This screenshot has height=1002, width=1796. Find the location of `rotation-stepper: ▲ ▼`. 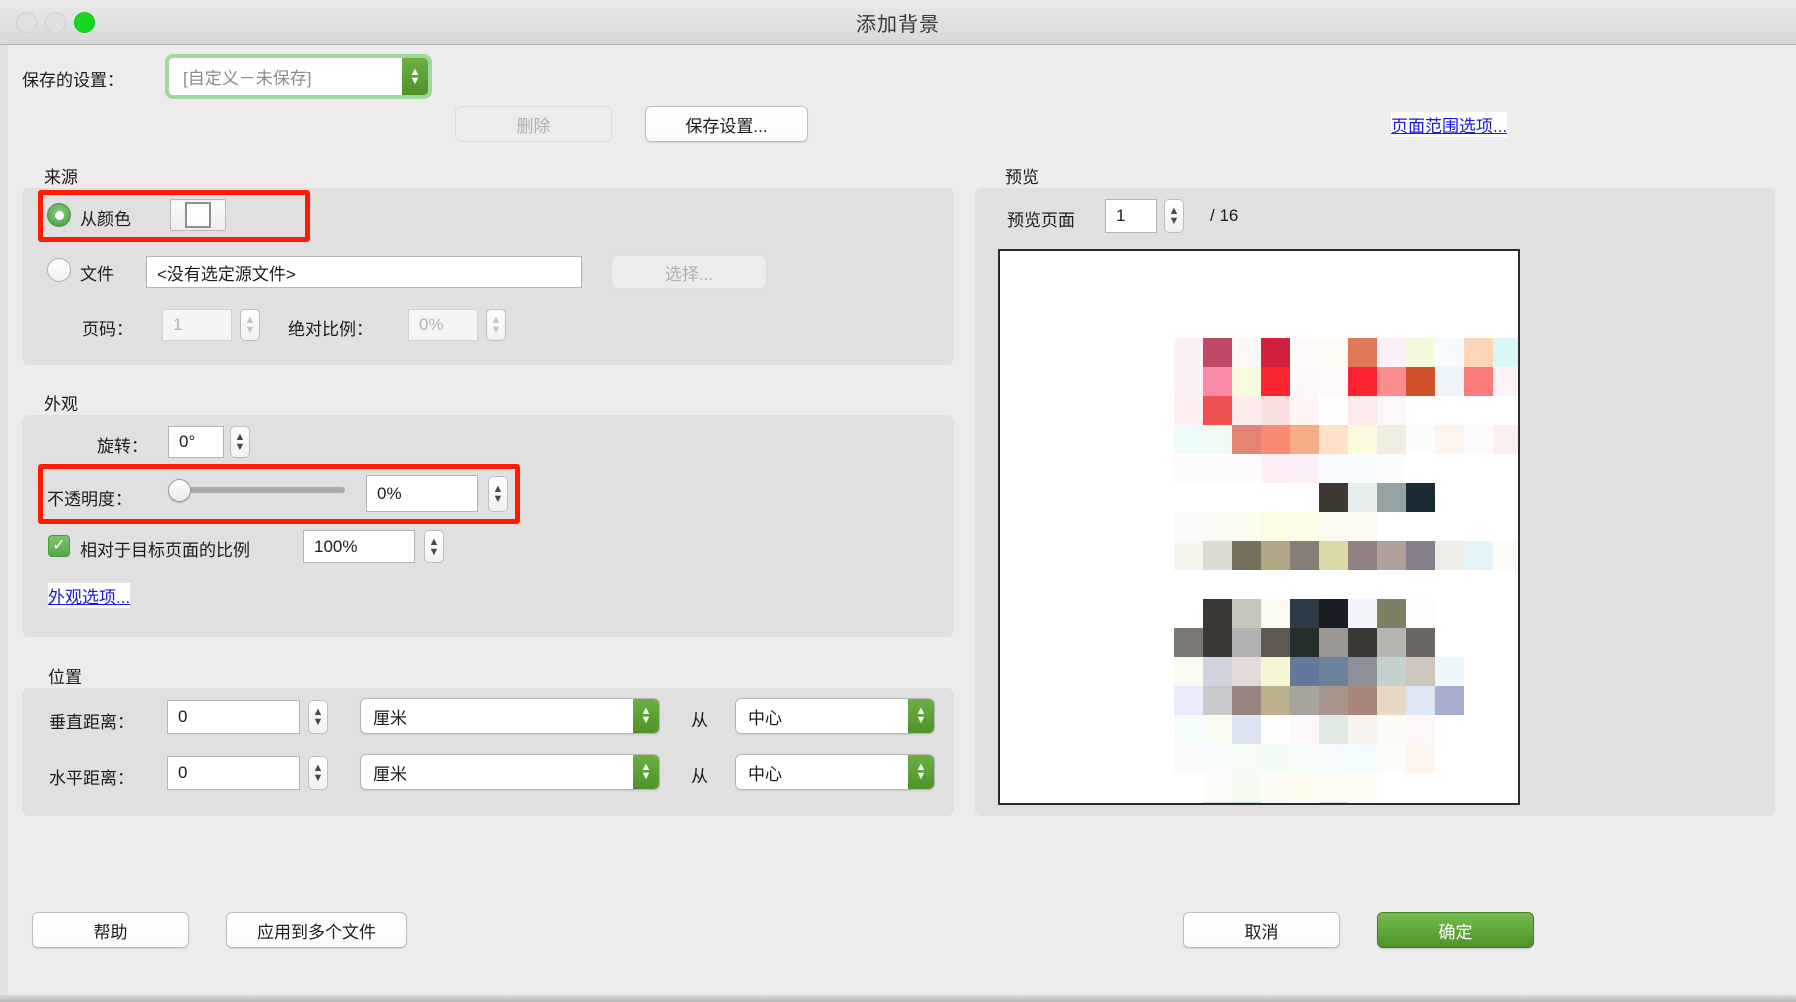

rotation-stepper: ▲ ▼ is located at coordinates (240, 442).